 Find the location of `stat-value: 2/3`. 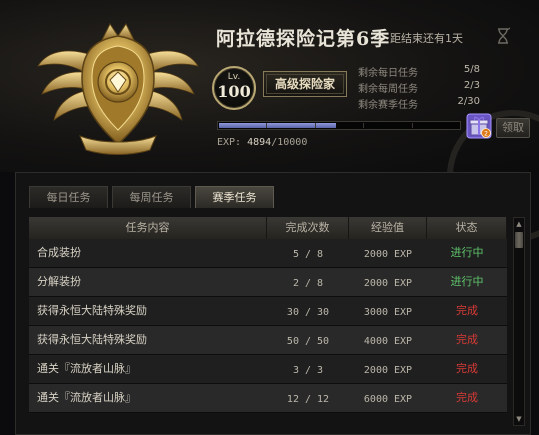

stat-value: 2/3 is located at coordinates (471, 85).